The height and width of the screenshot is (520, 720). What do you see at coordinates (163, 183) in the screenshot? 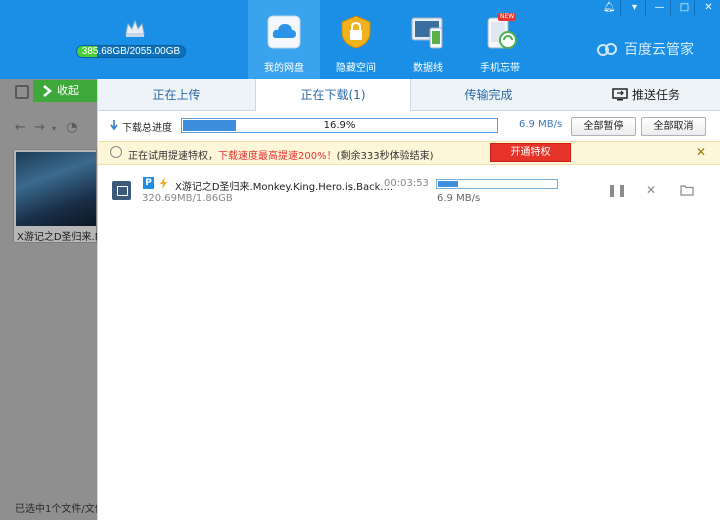
I see `lightning-icon` at bounding box center [163, 183].